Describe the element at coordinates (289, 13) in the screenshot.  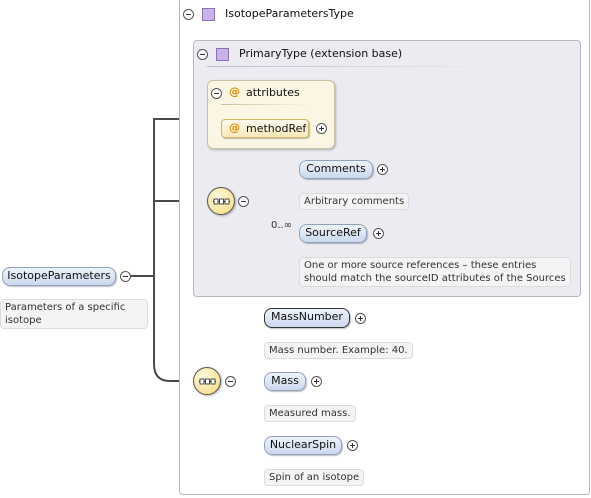
I see `complex-type-name: IsotopeParametersType` at that location.